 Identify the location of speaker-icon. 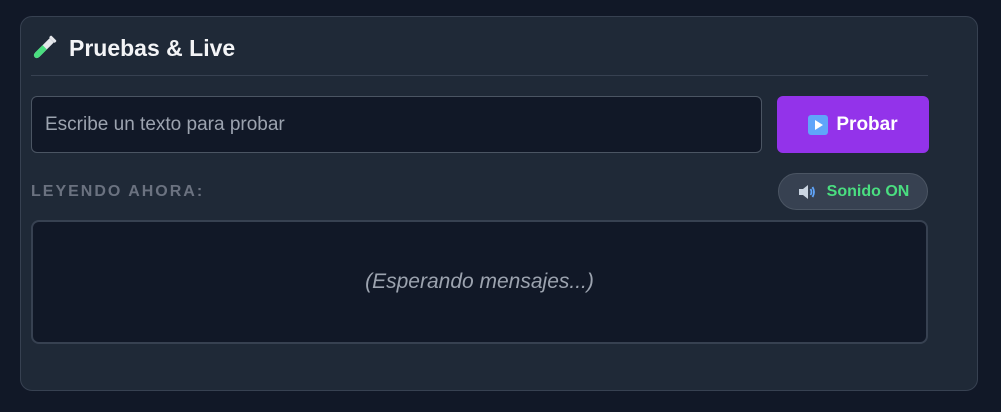
(806, 191).